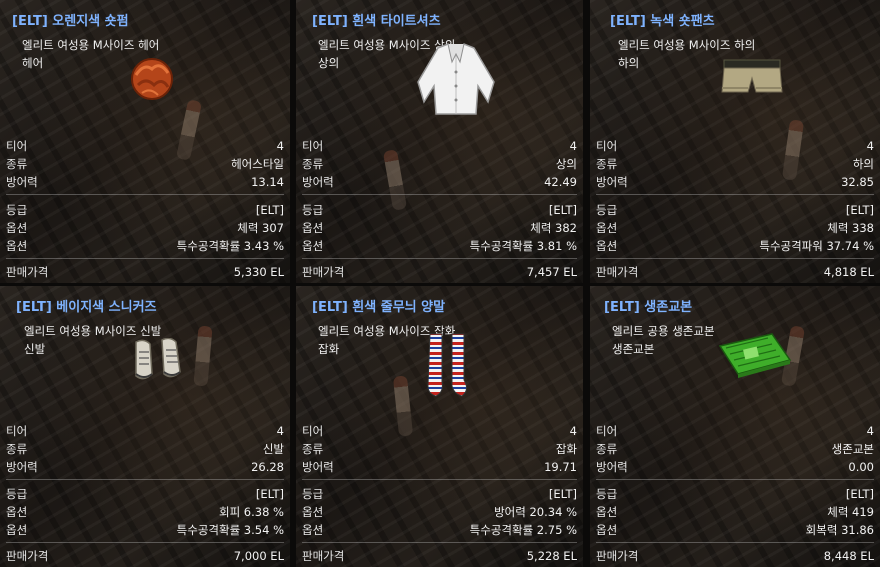 This screenshot has width=880, height=567. What do you see at coordinates (735, 272) in the screenshot?
I see `price-row: 판매가격 4,818 EL` at bounding box center [735, 272].